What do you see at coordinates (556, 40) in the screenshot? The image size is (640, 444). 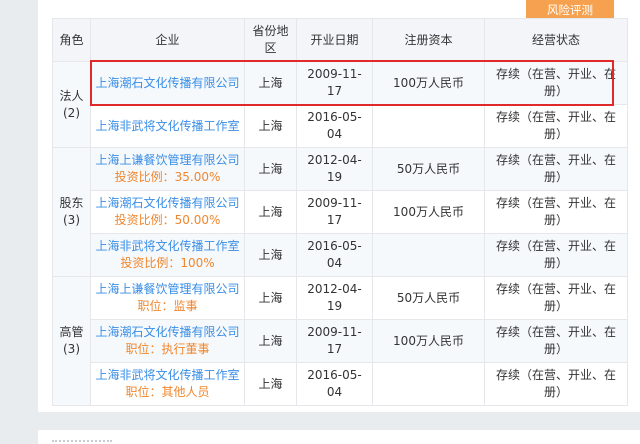 I see `header-status: 经营状态` at bounding box center [556, 40].